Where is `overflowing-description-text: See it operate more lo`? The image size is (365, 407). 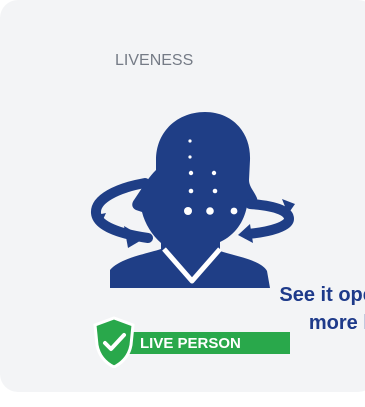 overflowing-description-text: See it operate more lo is located at coordinates (322, 309).